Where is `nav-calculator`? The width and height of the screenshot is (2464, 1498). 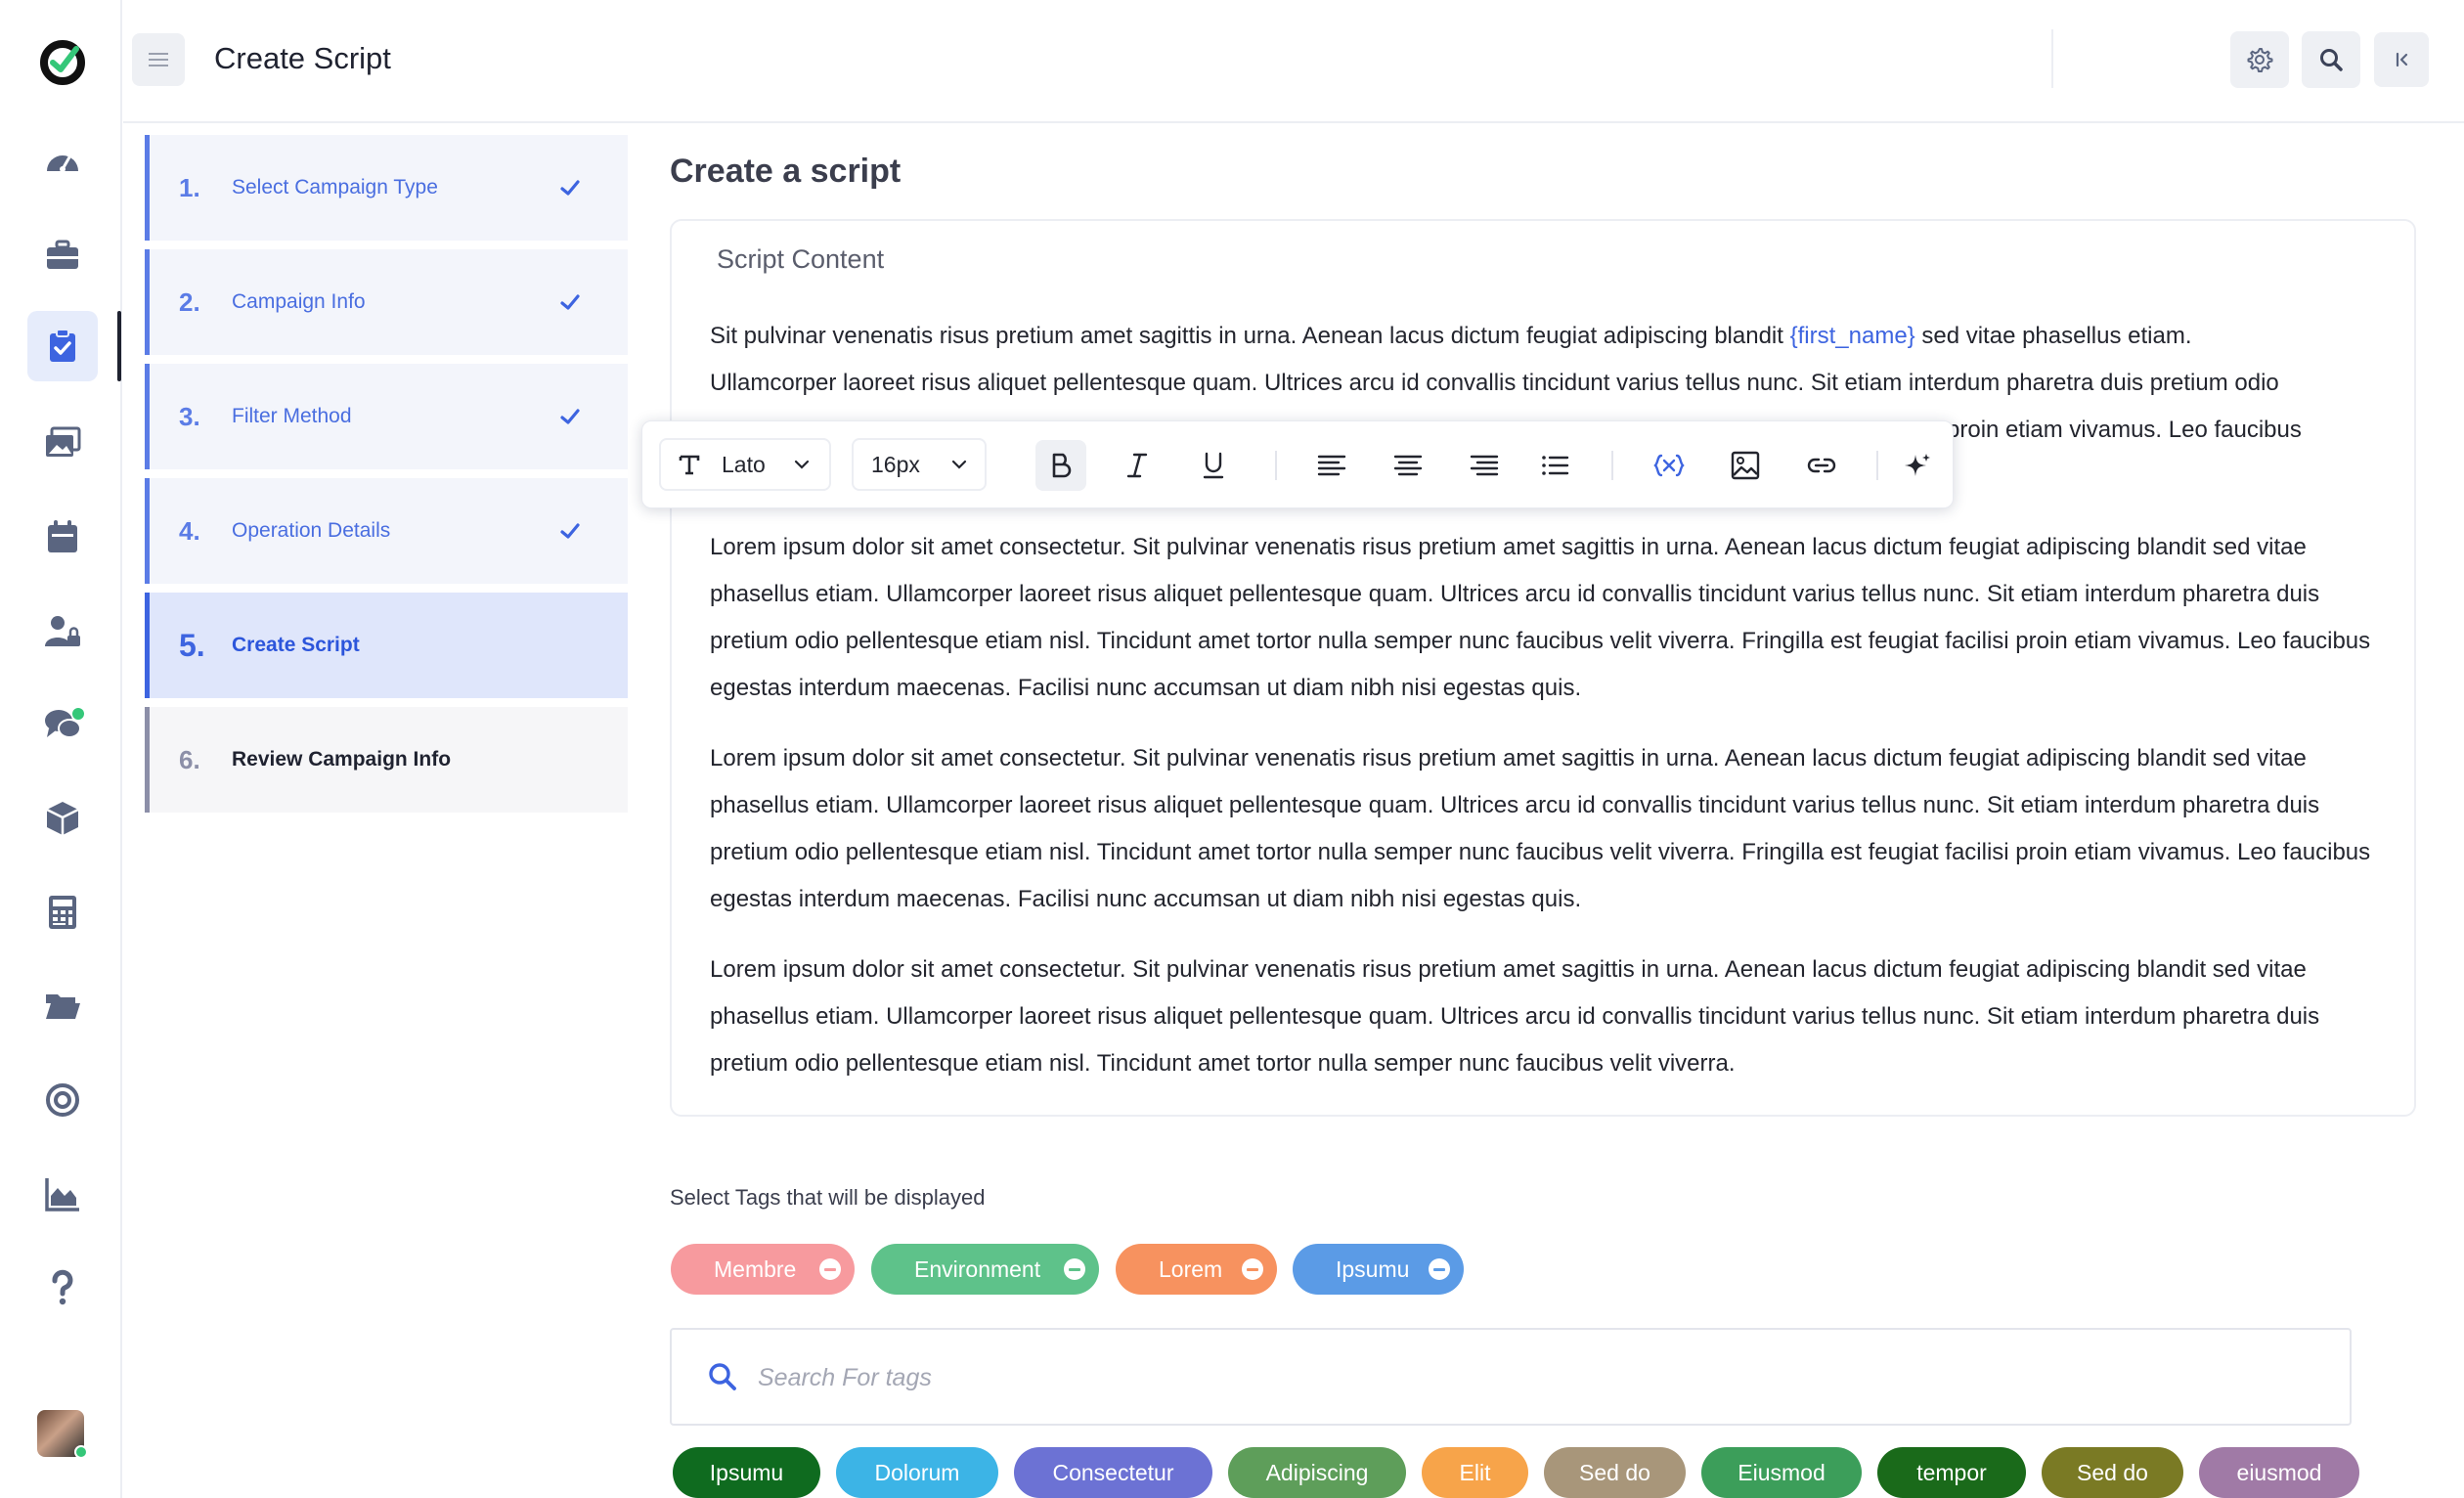
nav-calculator is located at coordinates (62, 912).